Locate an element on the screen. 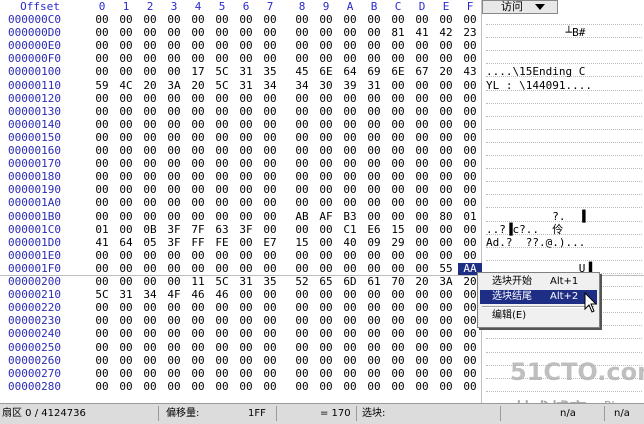 The height and width of the screenshot is (424, 644). hex-byte: 11 is located at coordinates (198, 282).